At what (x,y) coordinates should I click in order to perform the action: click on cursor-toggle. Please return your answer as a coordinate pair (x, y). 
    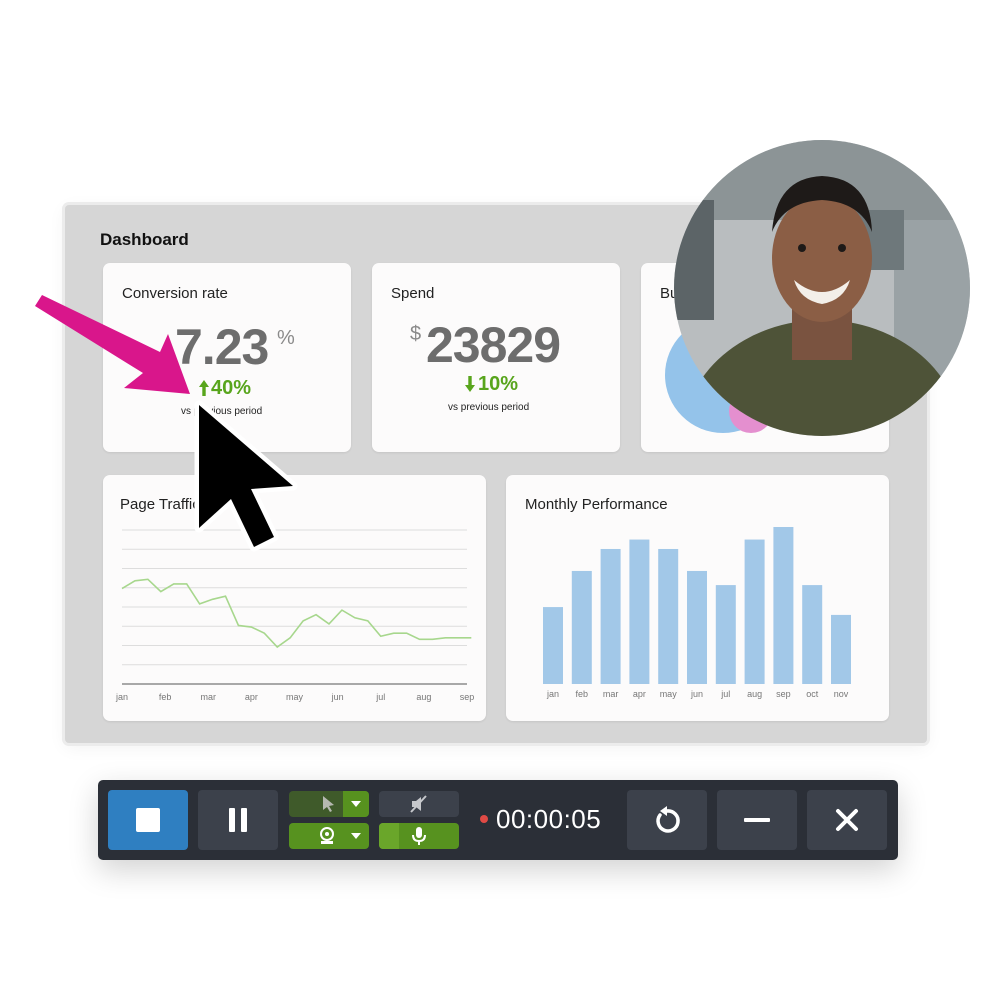
    Looking at the image, I should click on (329, 804).